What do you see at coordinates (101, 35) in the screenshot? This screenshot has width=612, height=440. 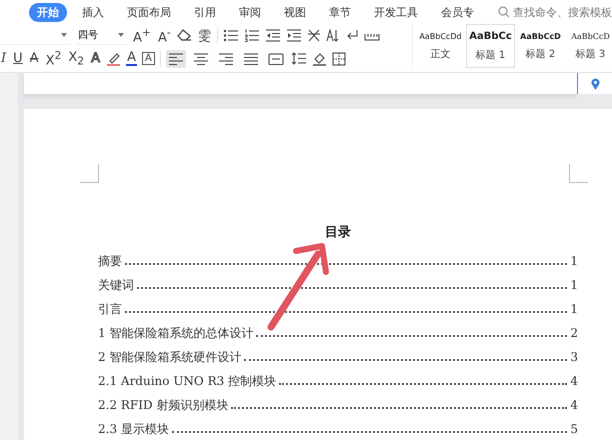 I see `font-size-field: 四号` at bounding box center [101, 35].